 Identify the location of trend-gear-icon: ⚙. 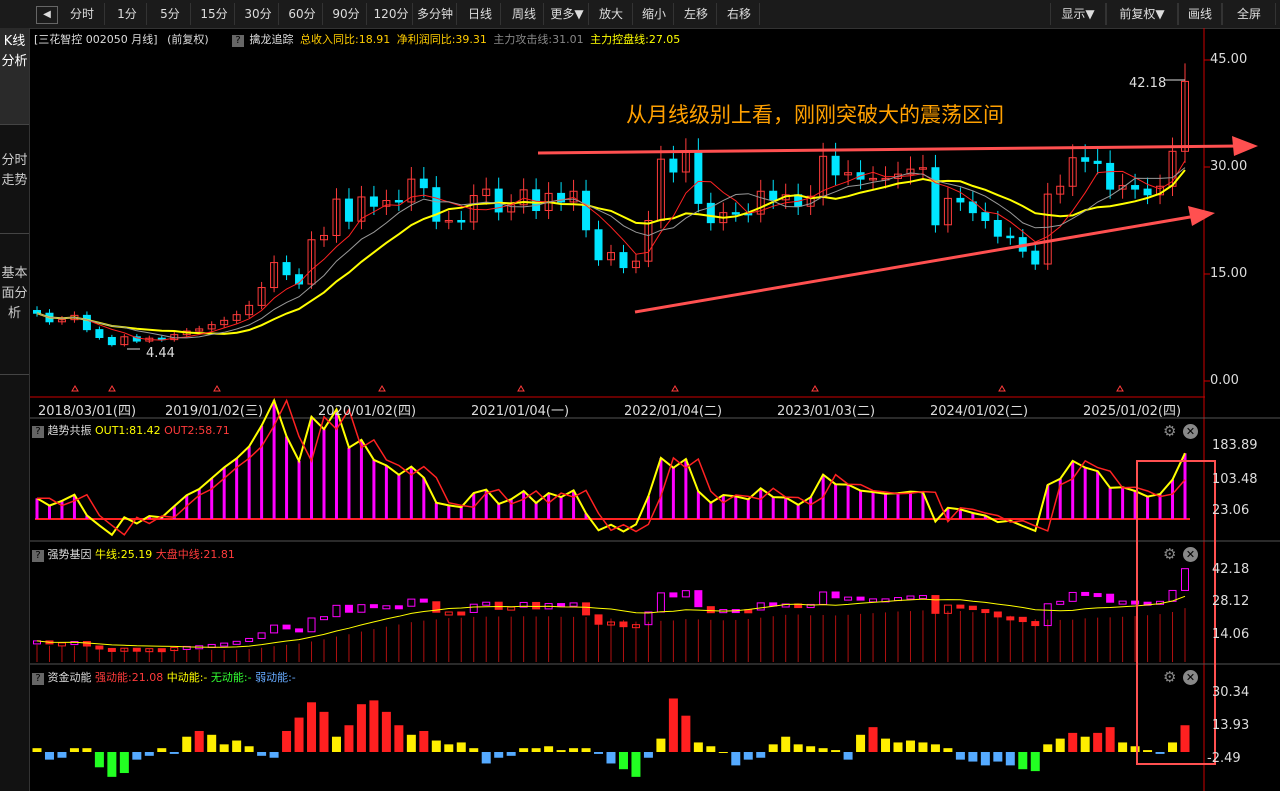
(1170, 431).